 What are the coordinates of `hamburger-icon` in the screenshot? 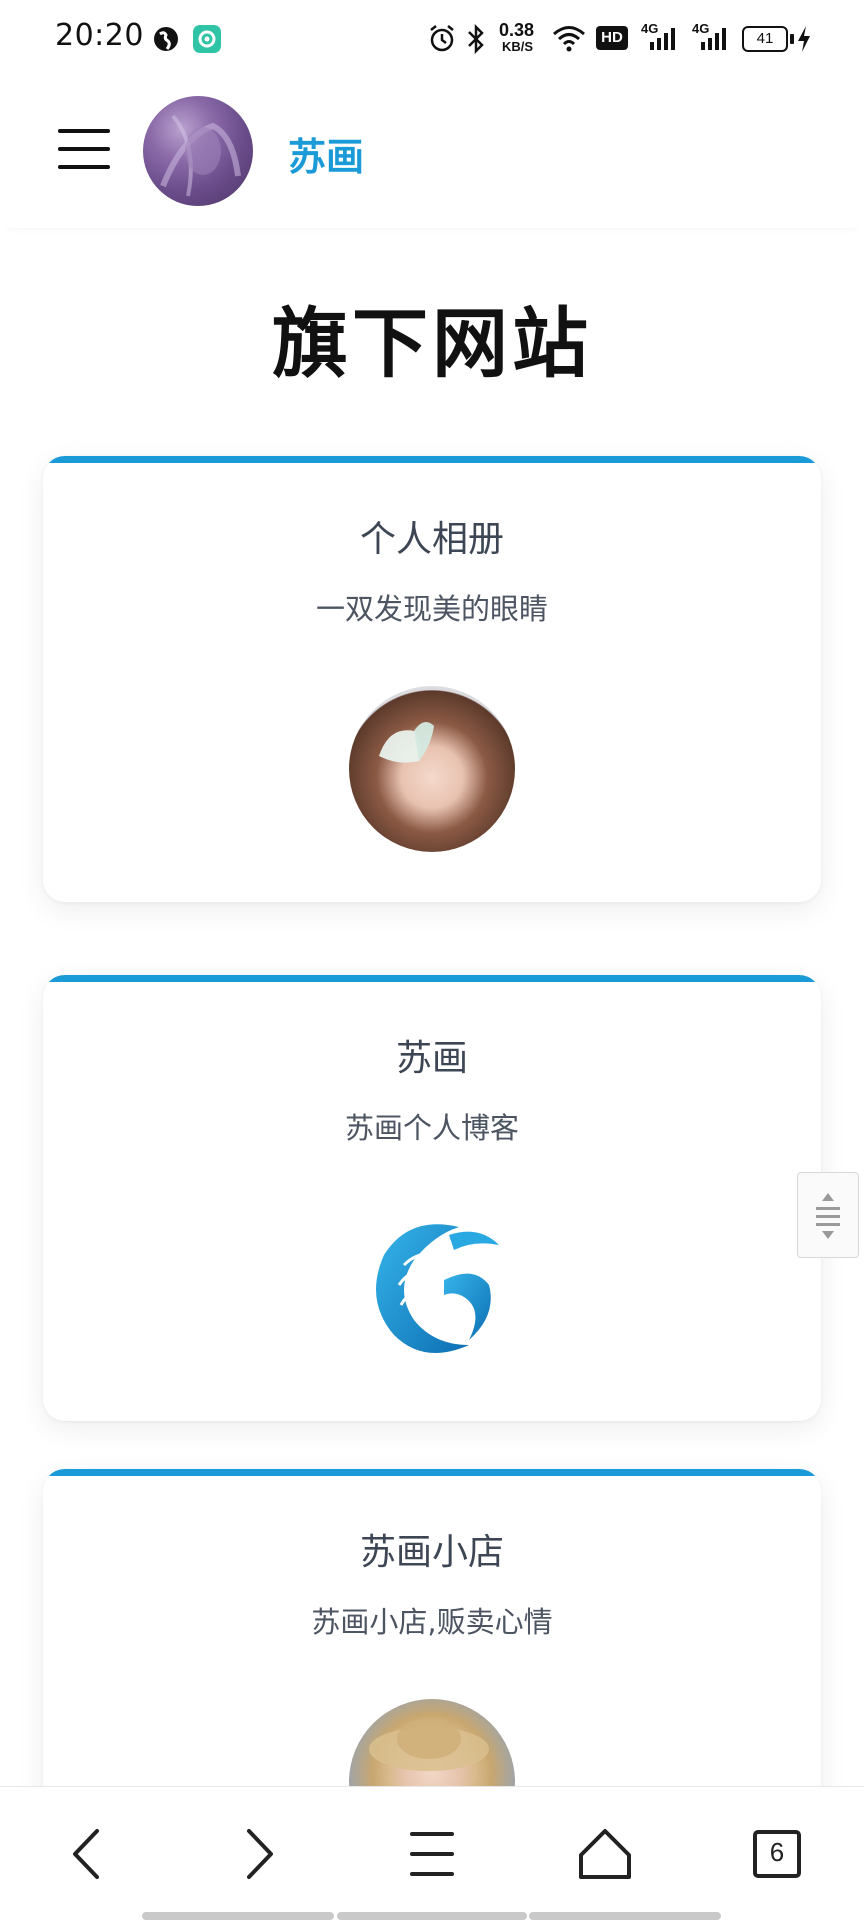 It's located at (432, 1854).